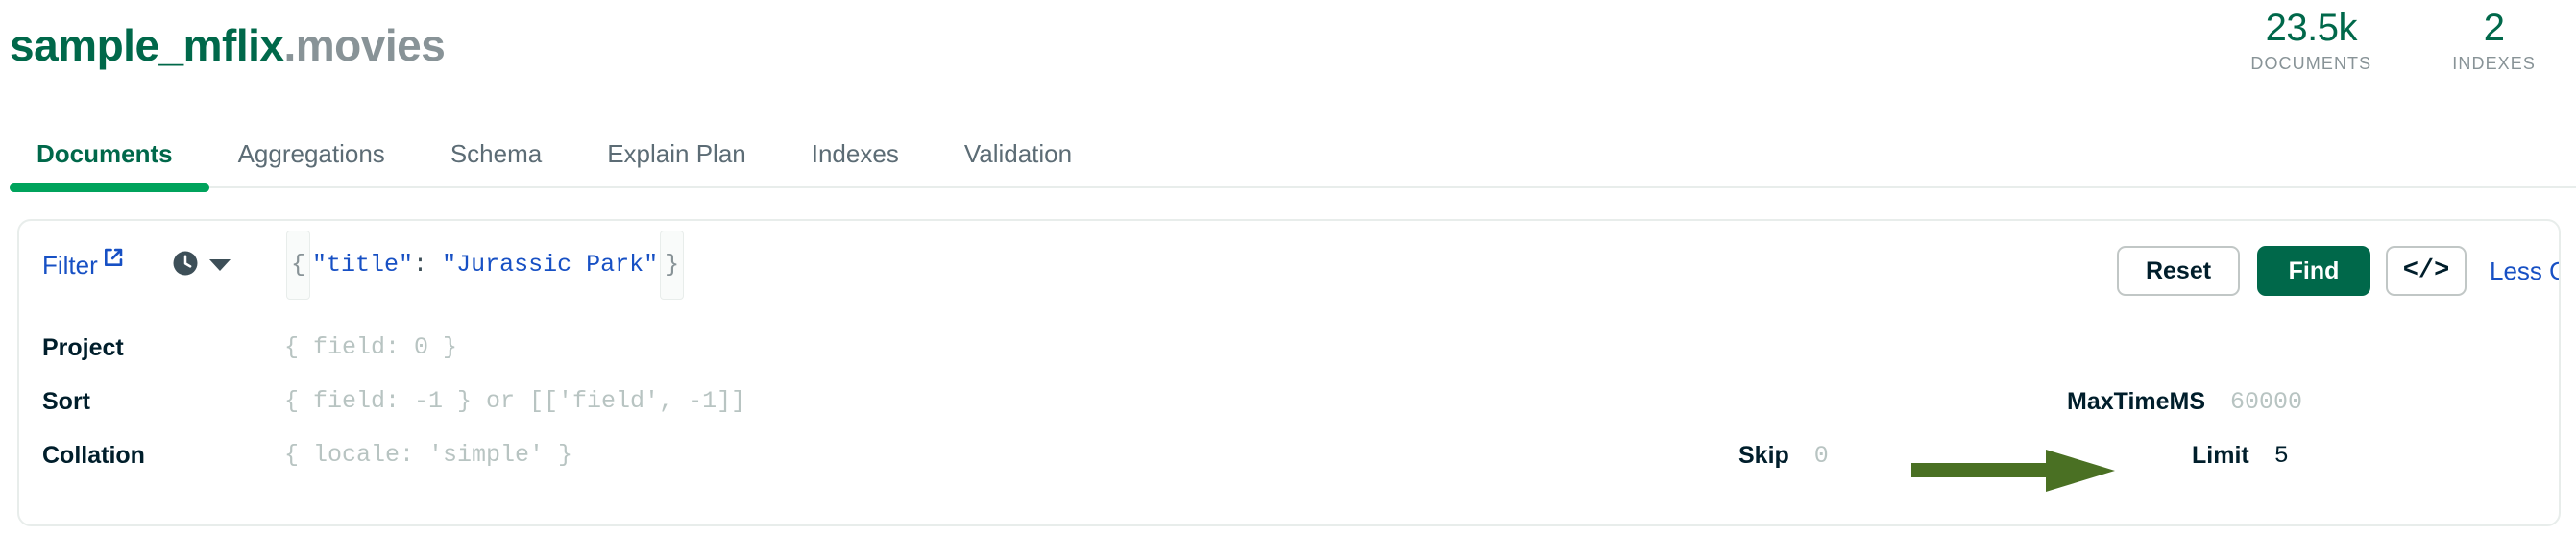  I want to click on right-arrow-annotation, so click(2014, 473).